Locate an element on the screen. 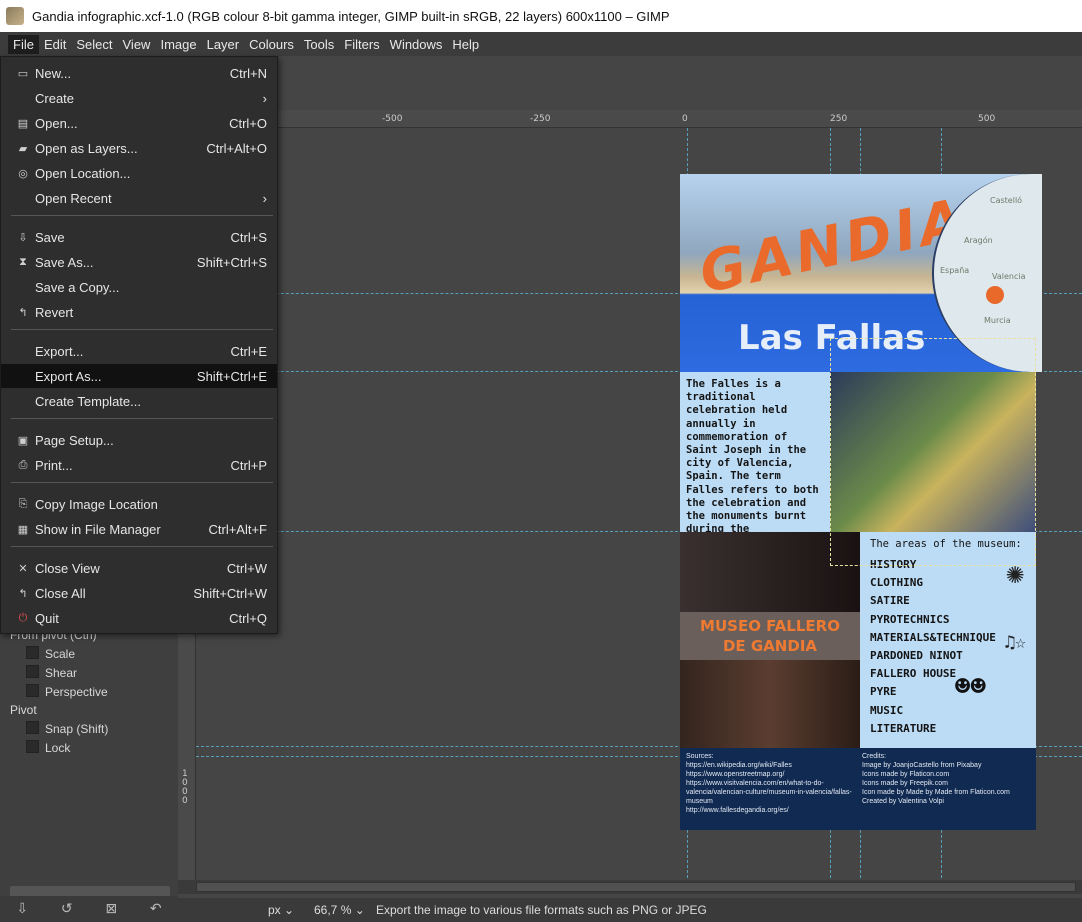 This screenshot has height=922, width=1082. menu-item-save: ⇩ Save Ctrl+S is located at coordinates (139, 237).